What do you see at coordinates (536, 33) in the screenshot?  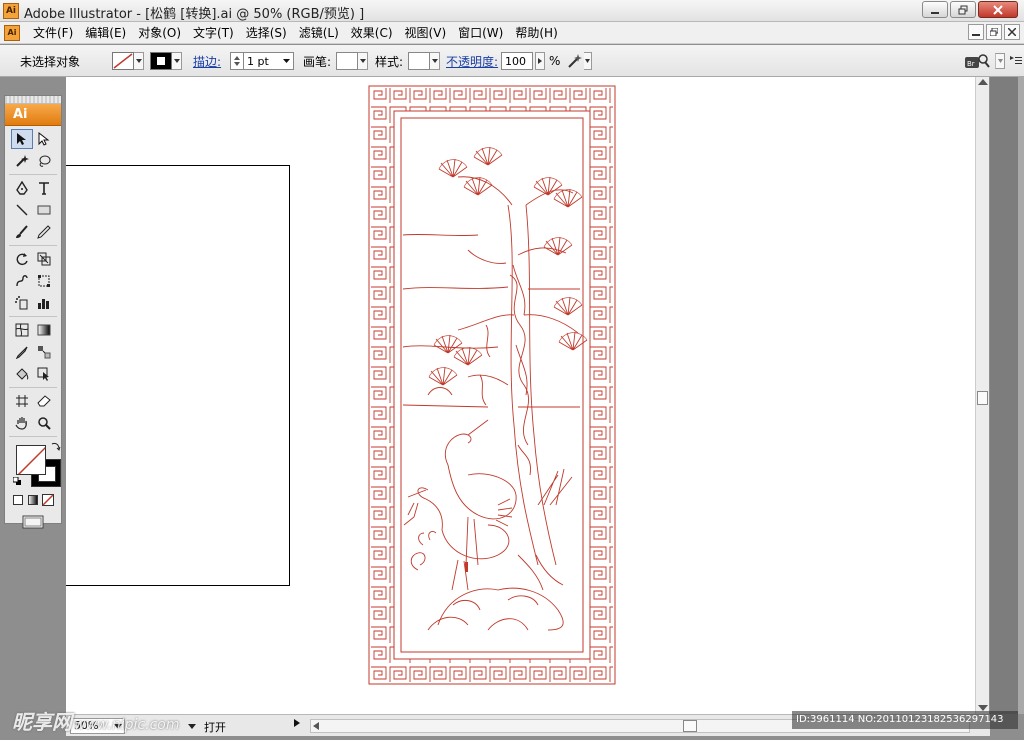 I see `menu-help: 帮助(H)` at bounding box center [536, 33].